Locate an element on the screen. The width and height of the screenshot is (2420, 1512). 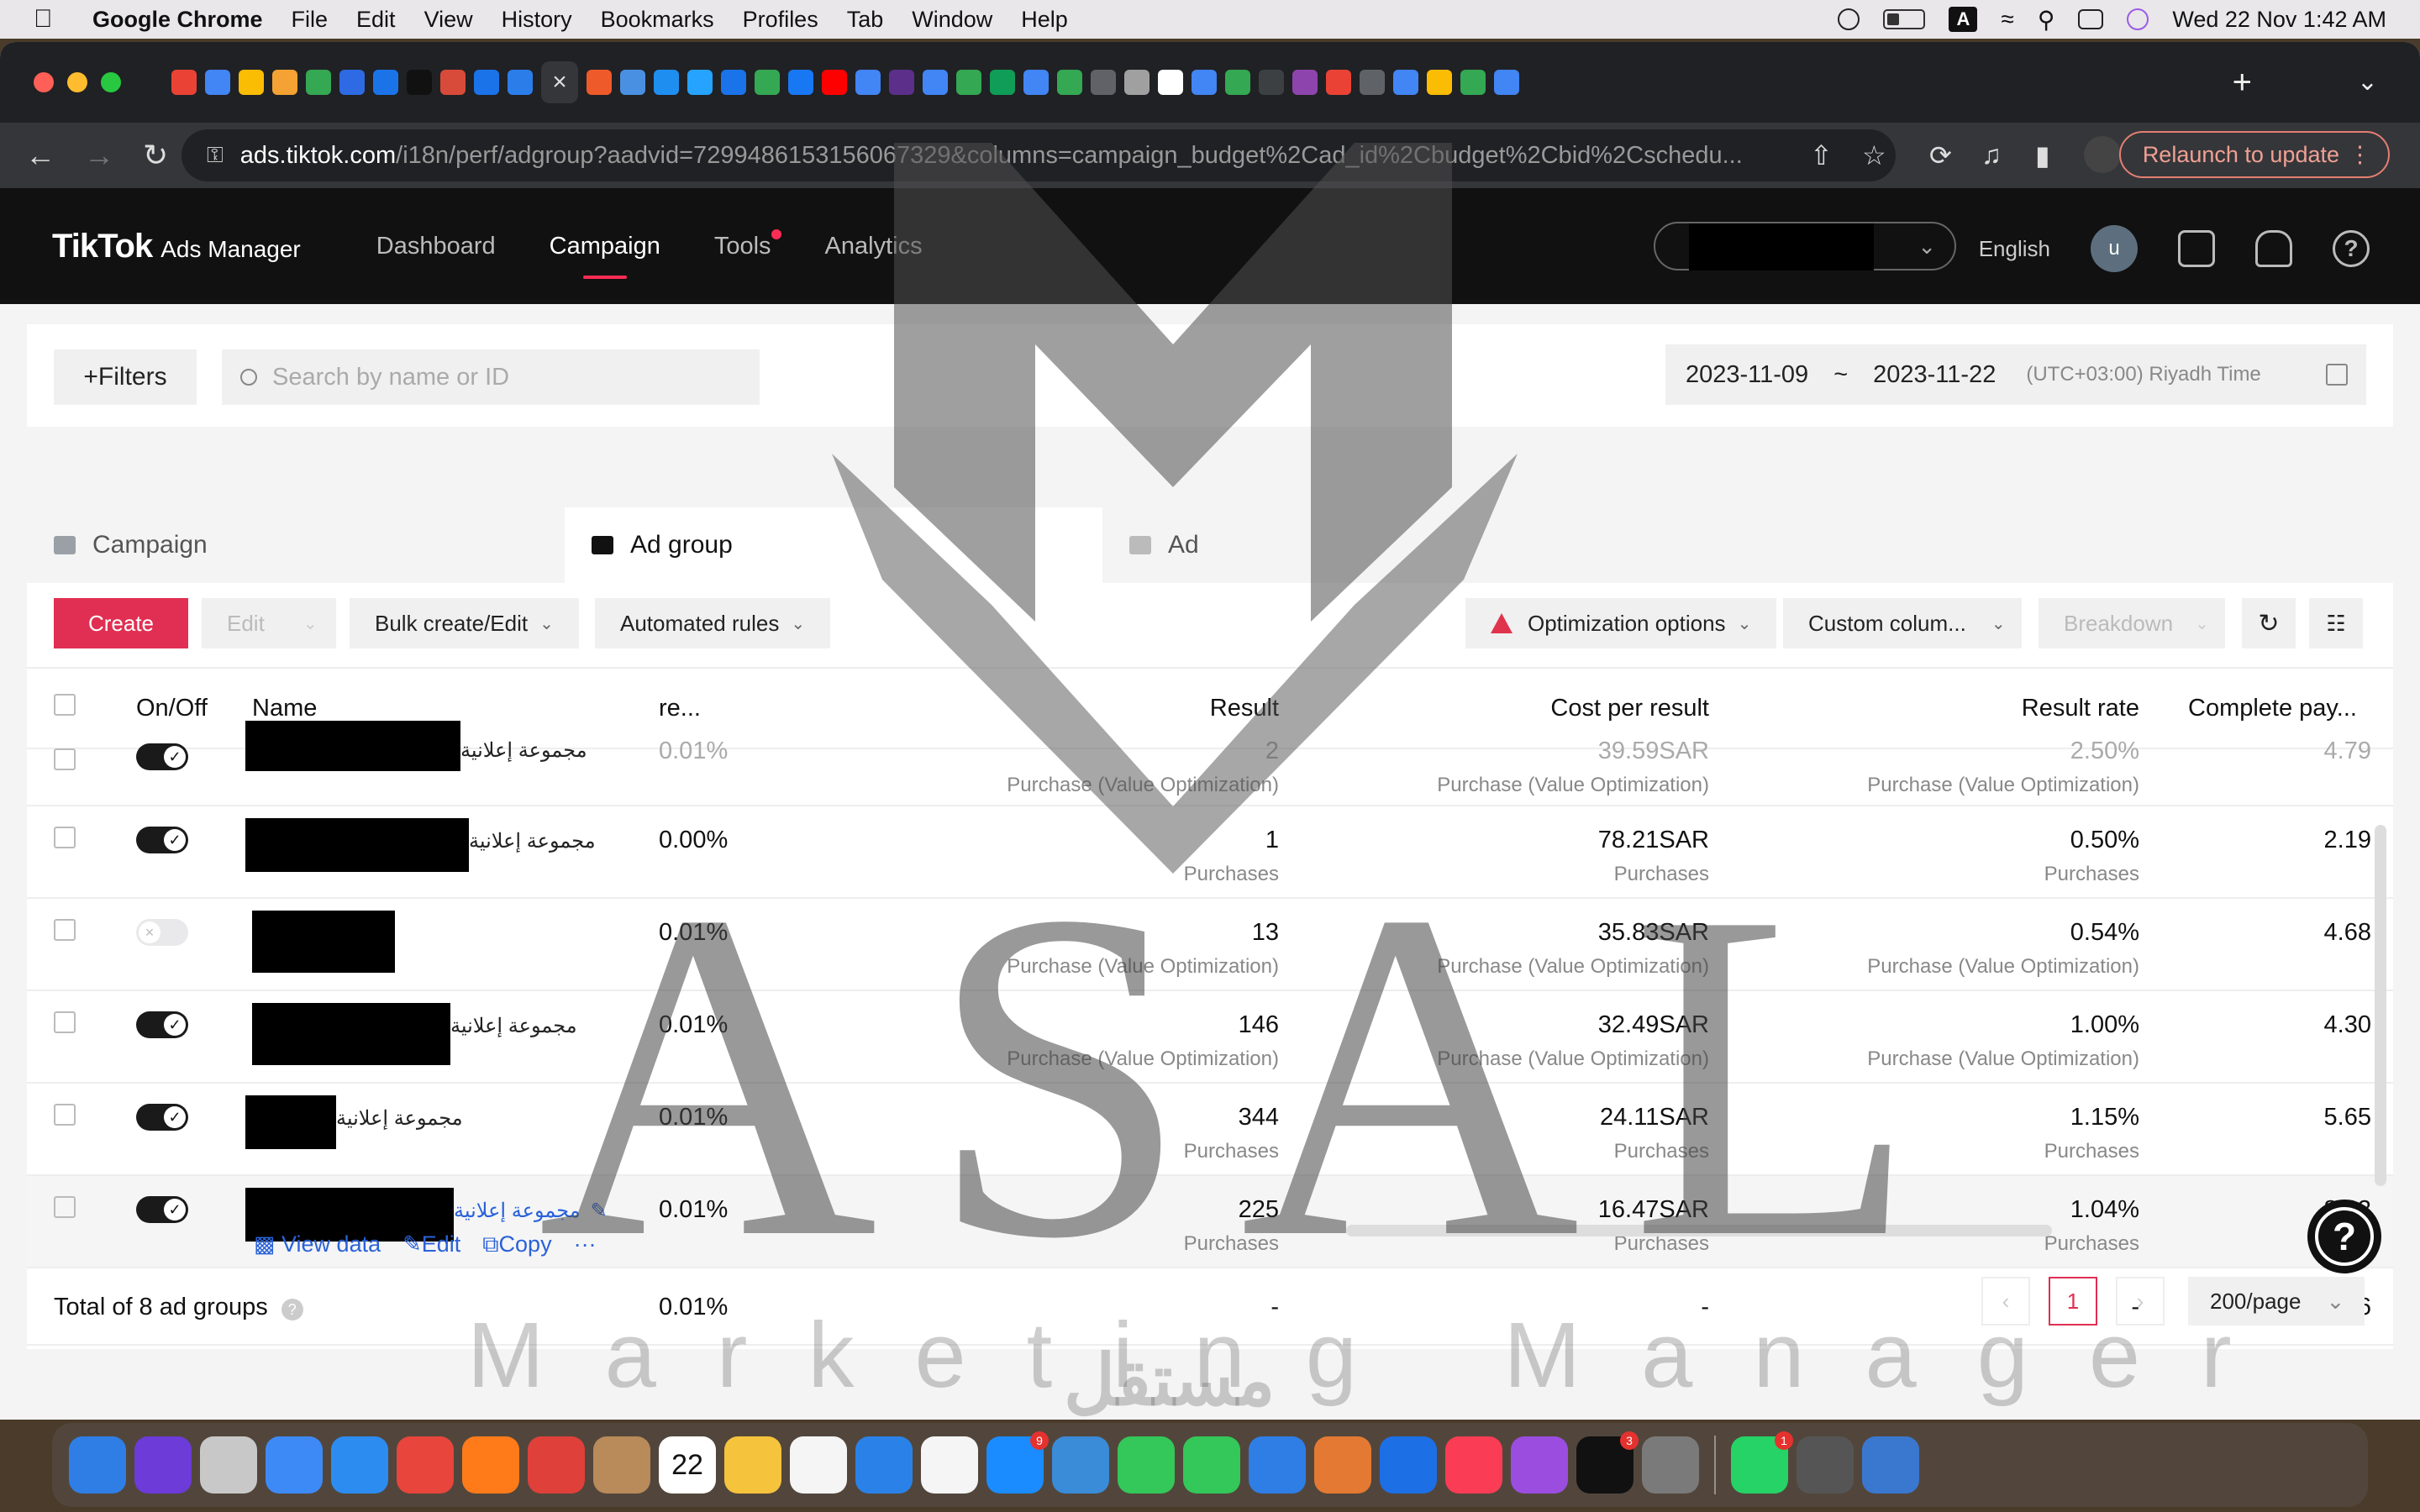
menu-help: Help is located at coordinates (1044, 20).